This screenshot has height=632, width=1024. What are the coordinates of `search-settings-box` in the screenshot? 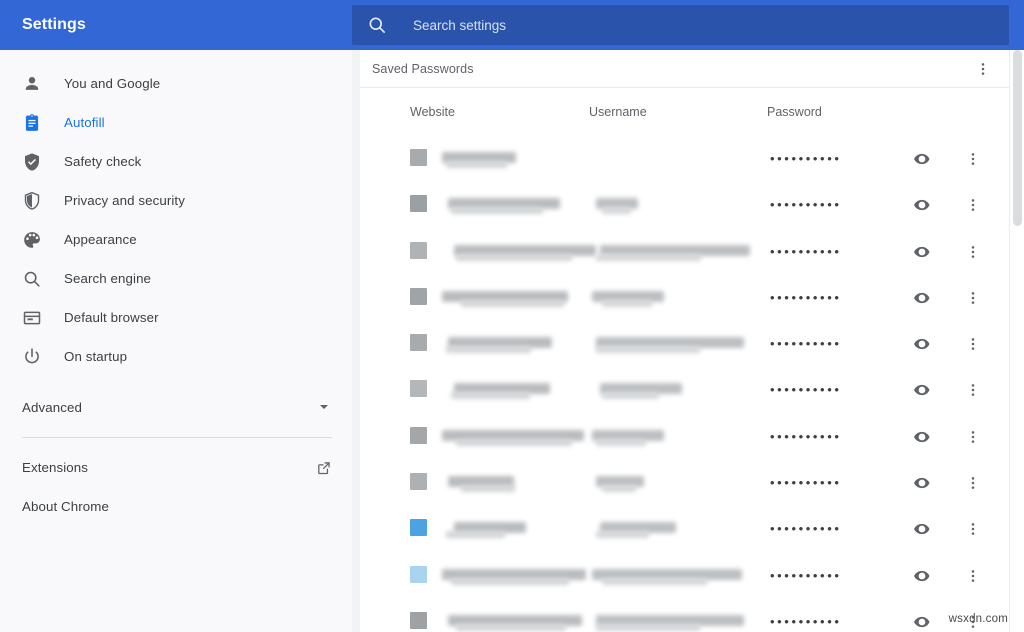 It's located at (680, 25).